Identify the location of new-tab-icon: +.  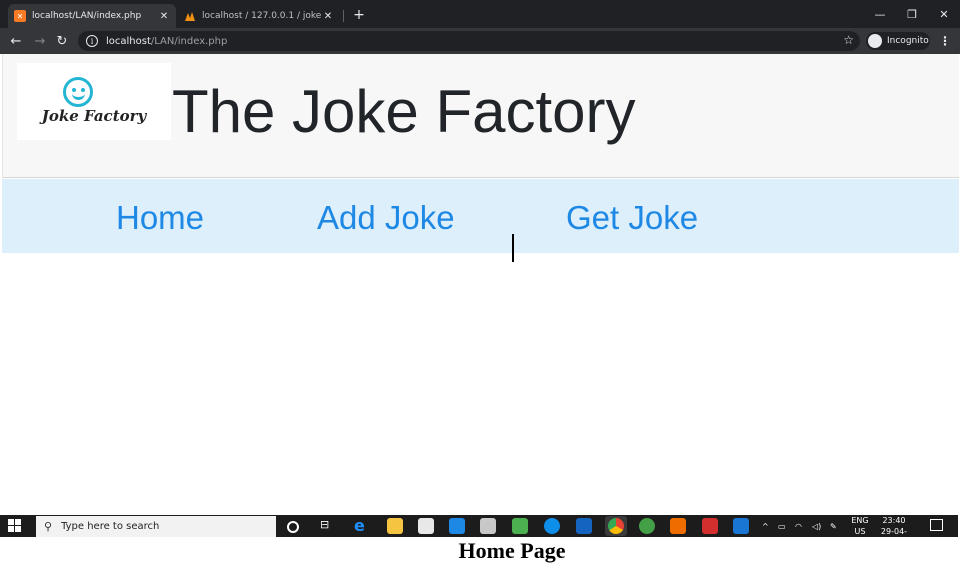
(359, 15).